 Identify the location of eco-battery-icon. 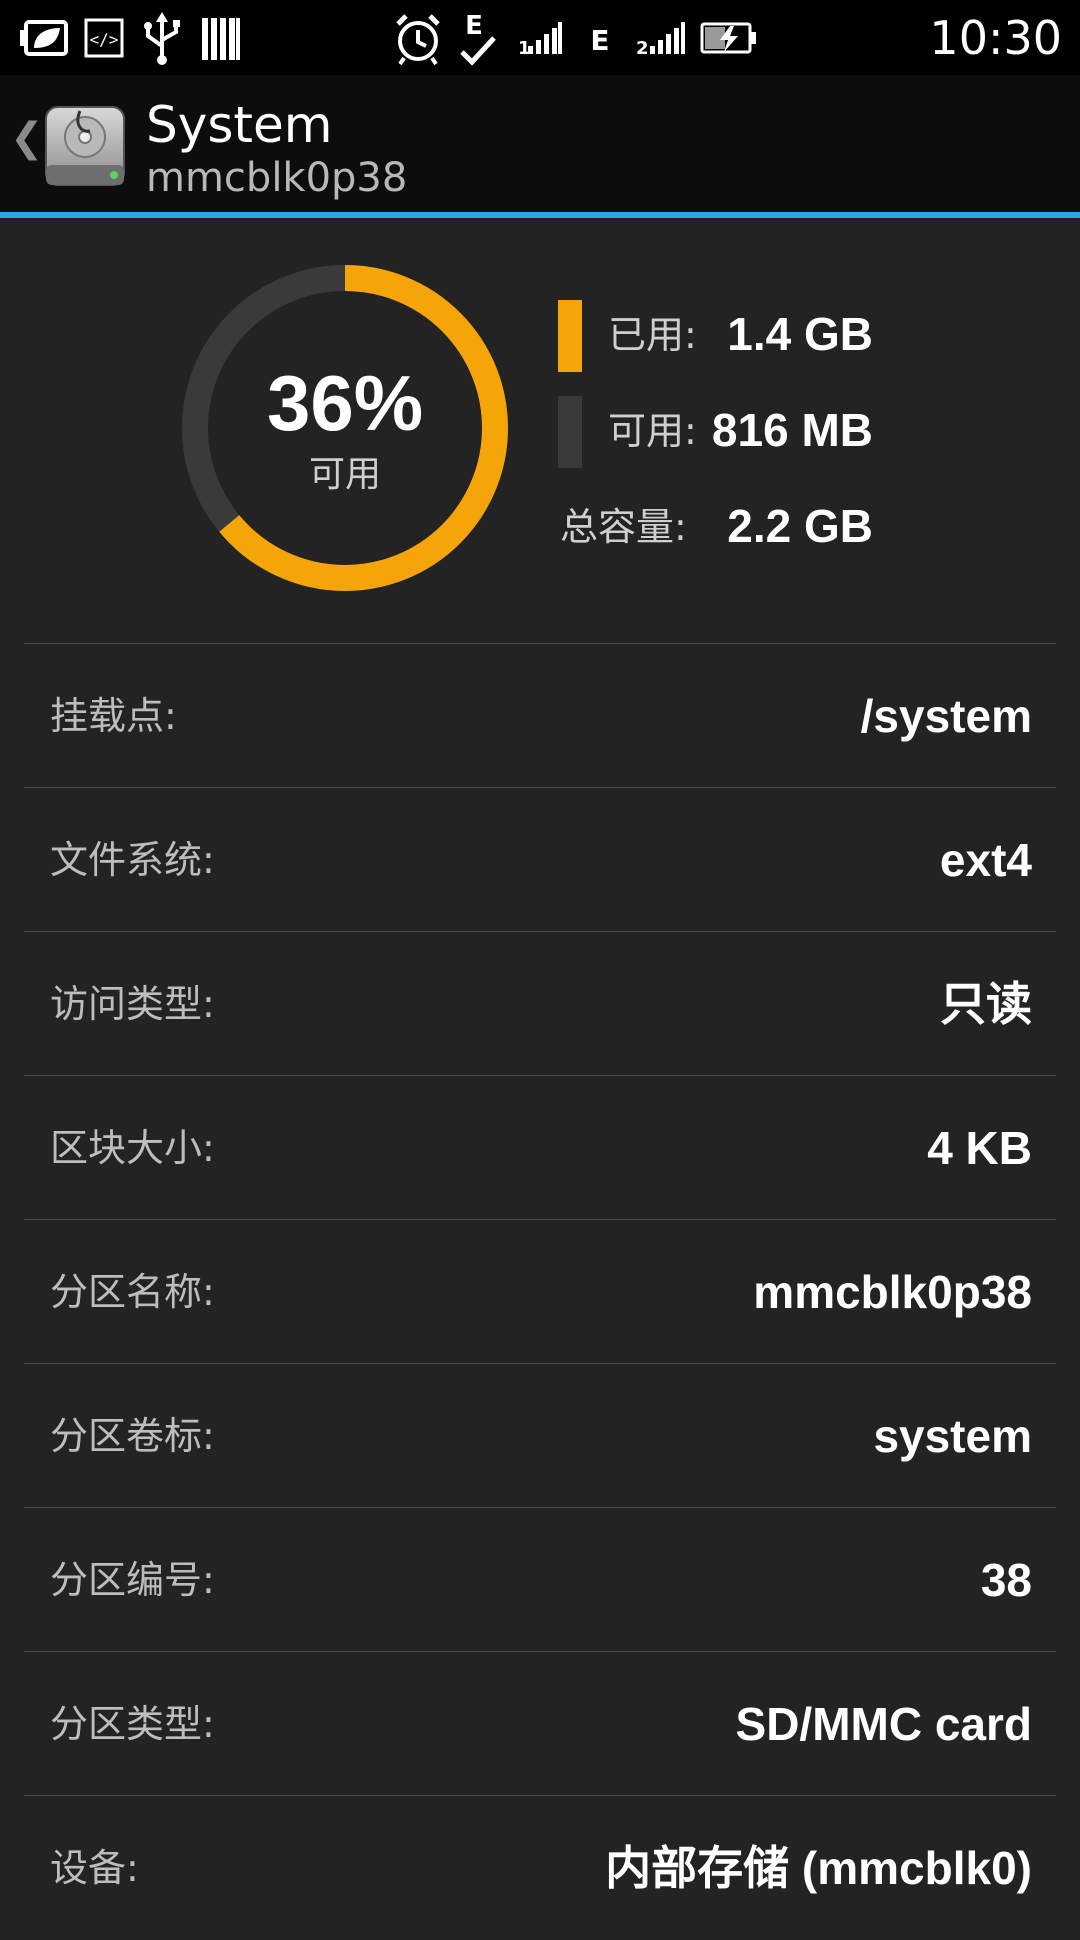
(46, 38).